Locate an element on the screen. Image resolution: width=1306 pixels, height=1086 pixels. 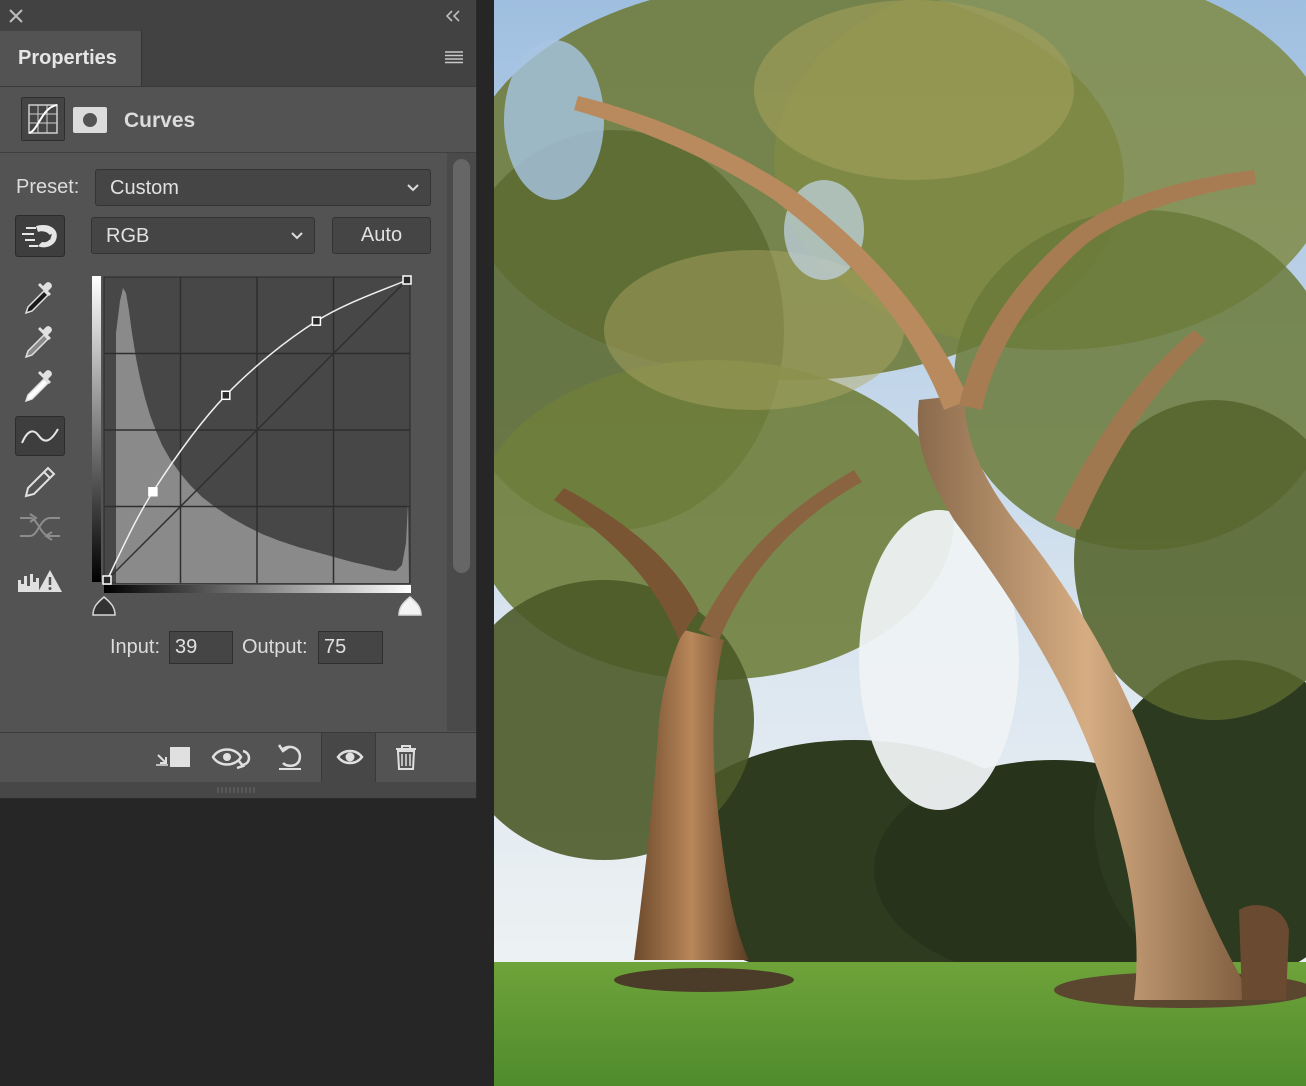
vertical-gradient-bar is located at coordinates (96, 429).